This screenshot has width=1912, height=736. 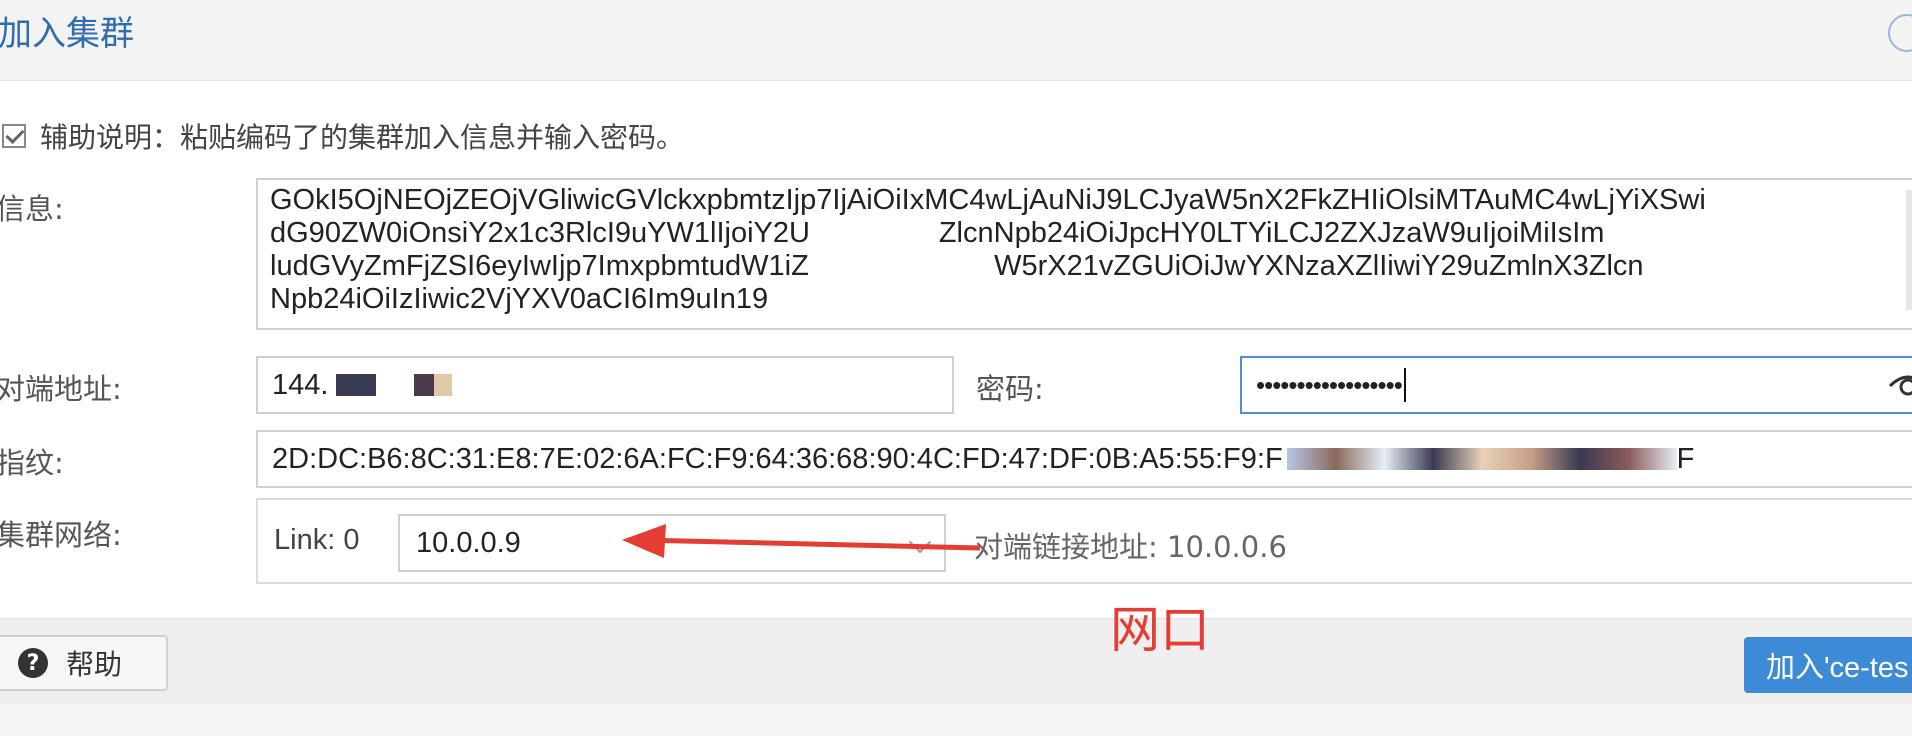 What do you see at coordinates (956, 661) in the screenshot?
I see `dialog-footer: ? 帮助 加入'ce-tes` at bounding box center [956, 661].